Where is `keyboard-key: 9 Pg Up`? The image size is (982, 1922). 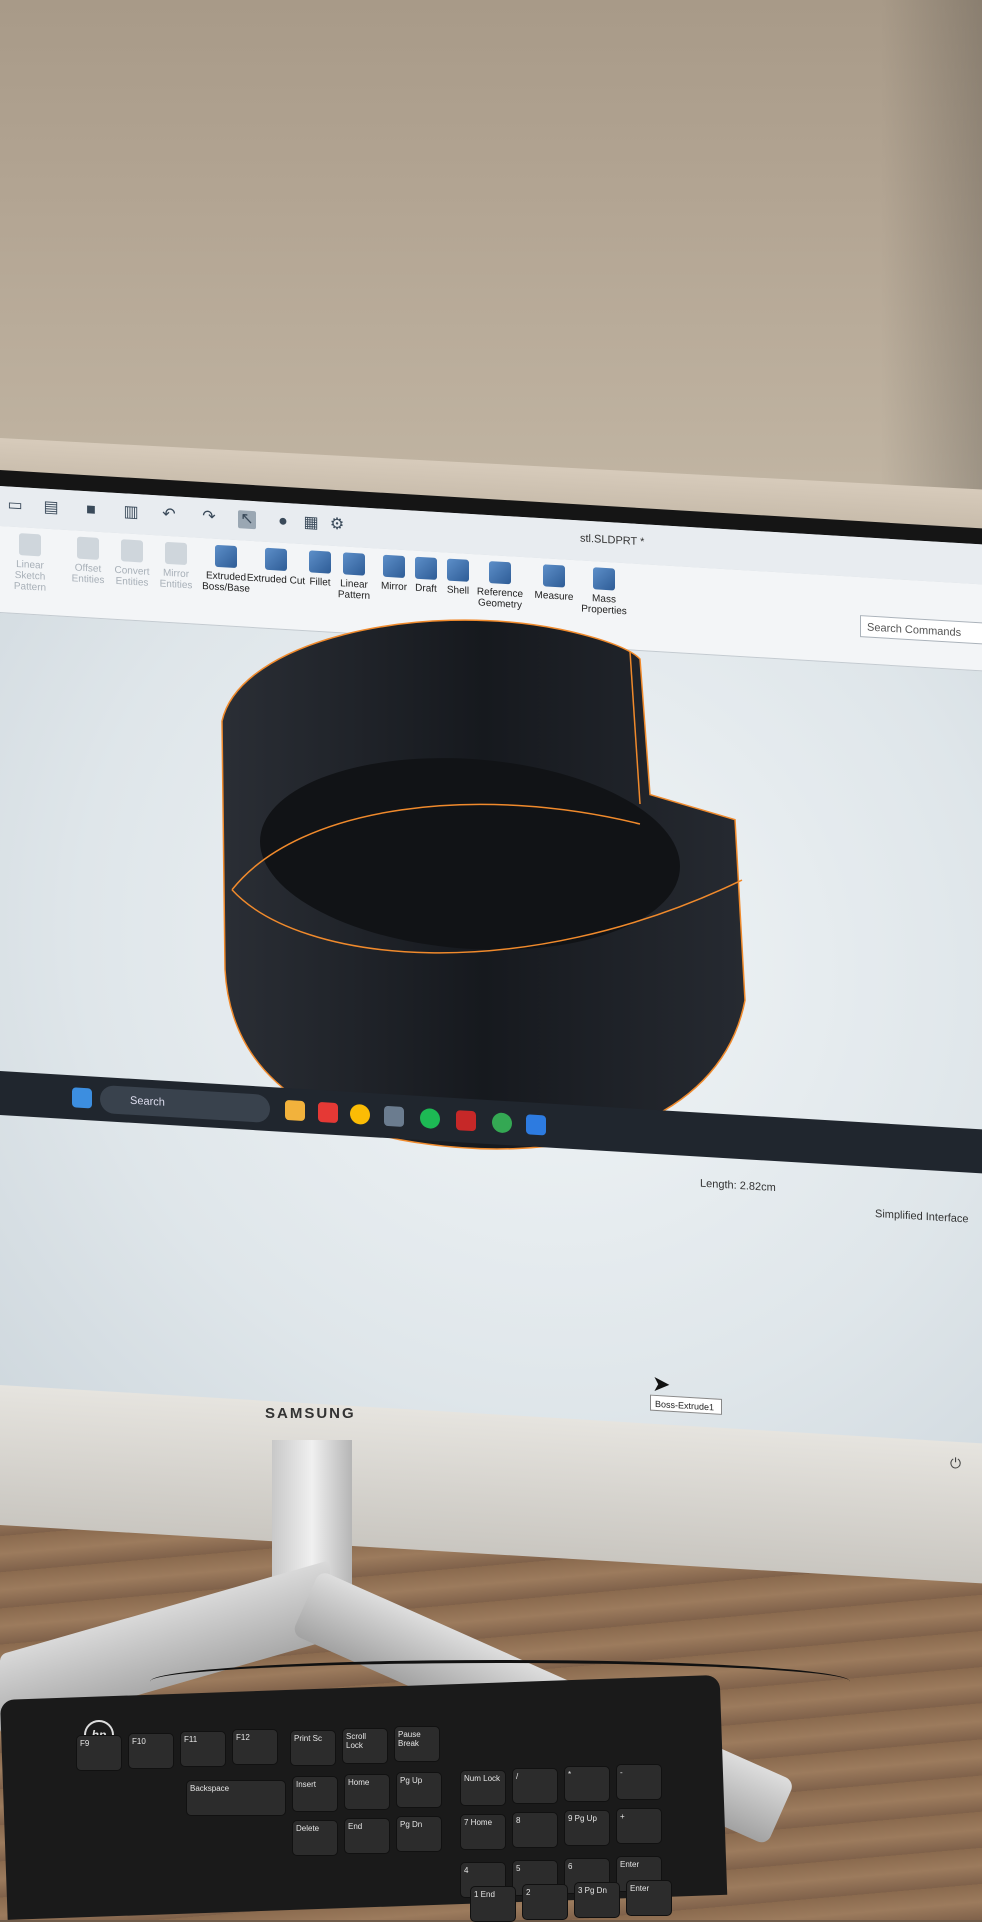
keyboard-key: 9 Pg Up is located at coordinates (587, 1828).